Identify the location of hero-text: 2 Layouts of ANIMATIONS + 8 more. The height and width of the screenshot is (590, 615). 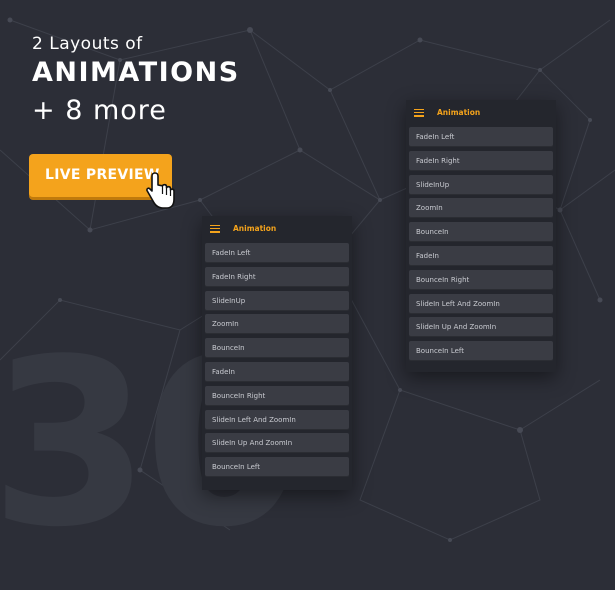
(136, 81).